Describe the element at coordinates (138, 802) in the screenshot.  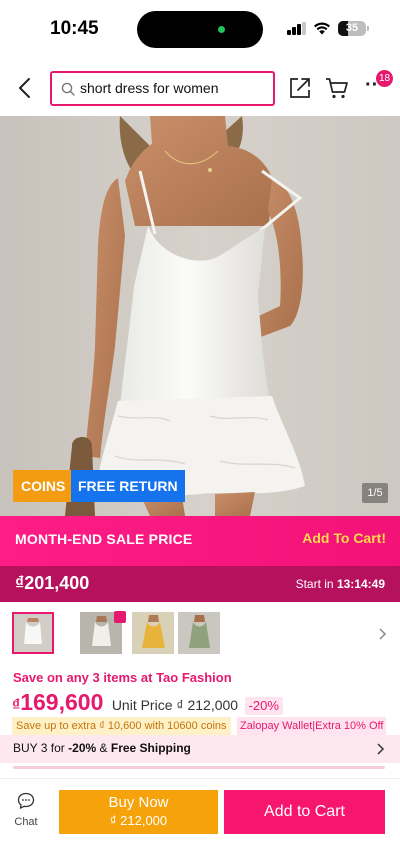
I see `buy-now-label: Buy Now` at that location.